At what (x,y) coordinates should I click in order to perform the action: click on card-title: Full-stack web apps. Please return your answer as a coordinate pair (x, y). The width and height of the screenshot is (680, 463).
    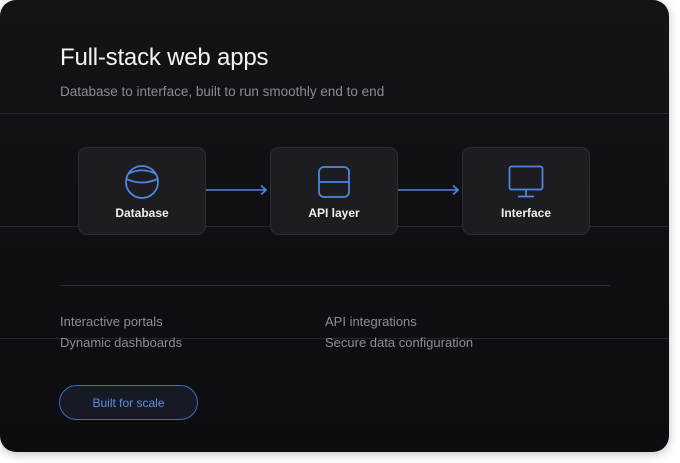
    Looking at the image, I should click on (164, 57).